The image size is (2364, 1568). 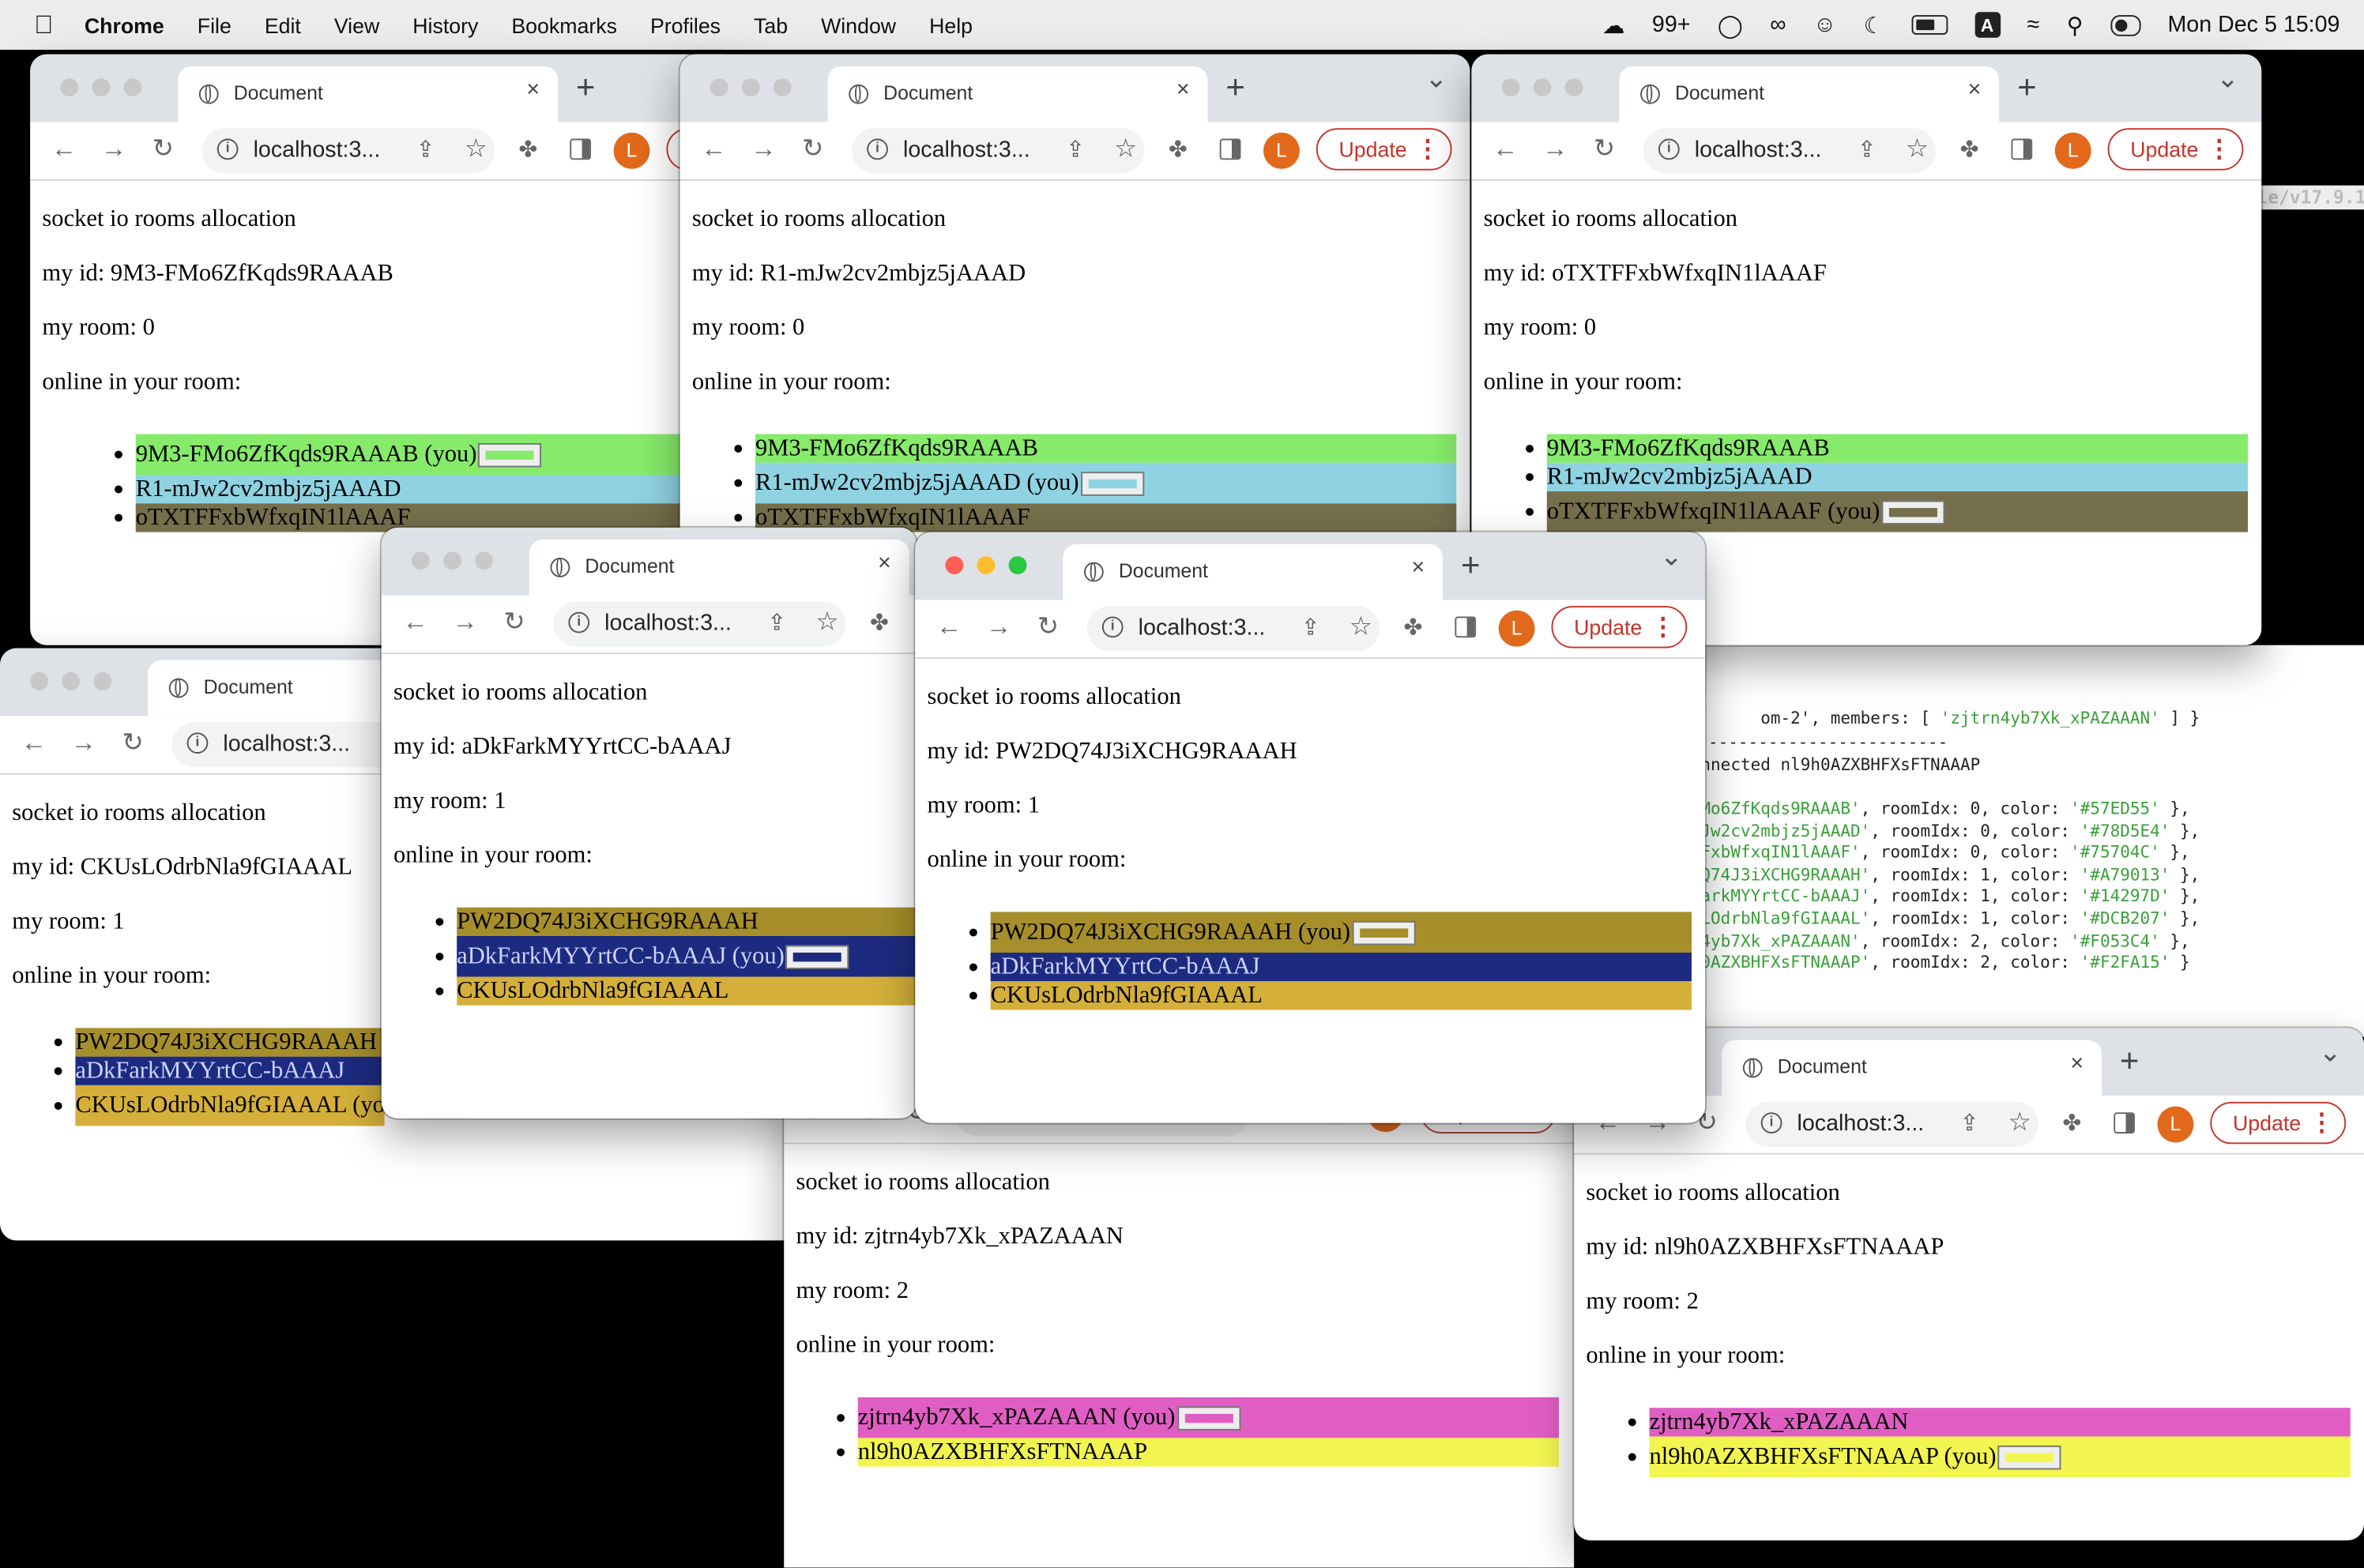 I want to click on wechat-icon: ☁, so click(x=1614, y=24).